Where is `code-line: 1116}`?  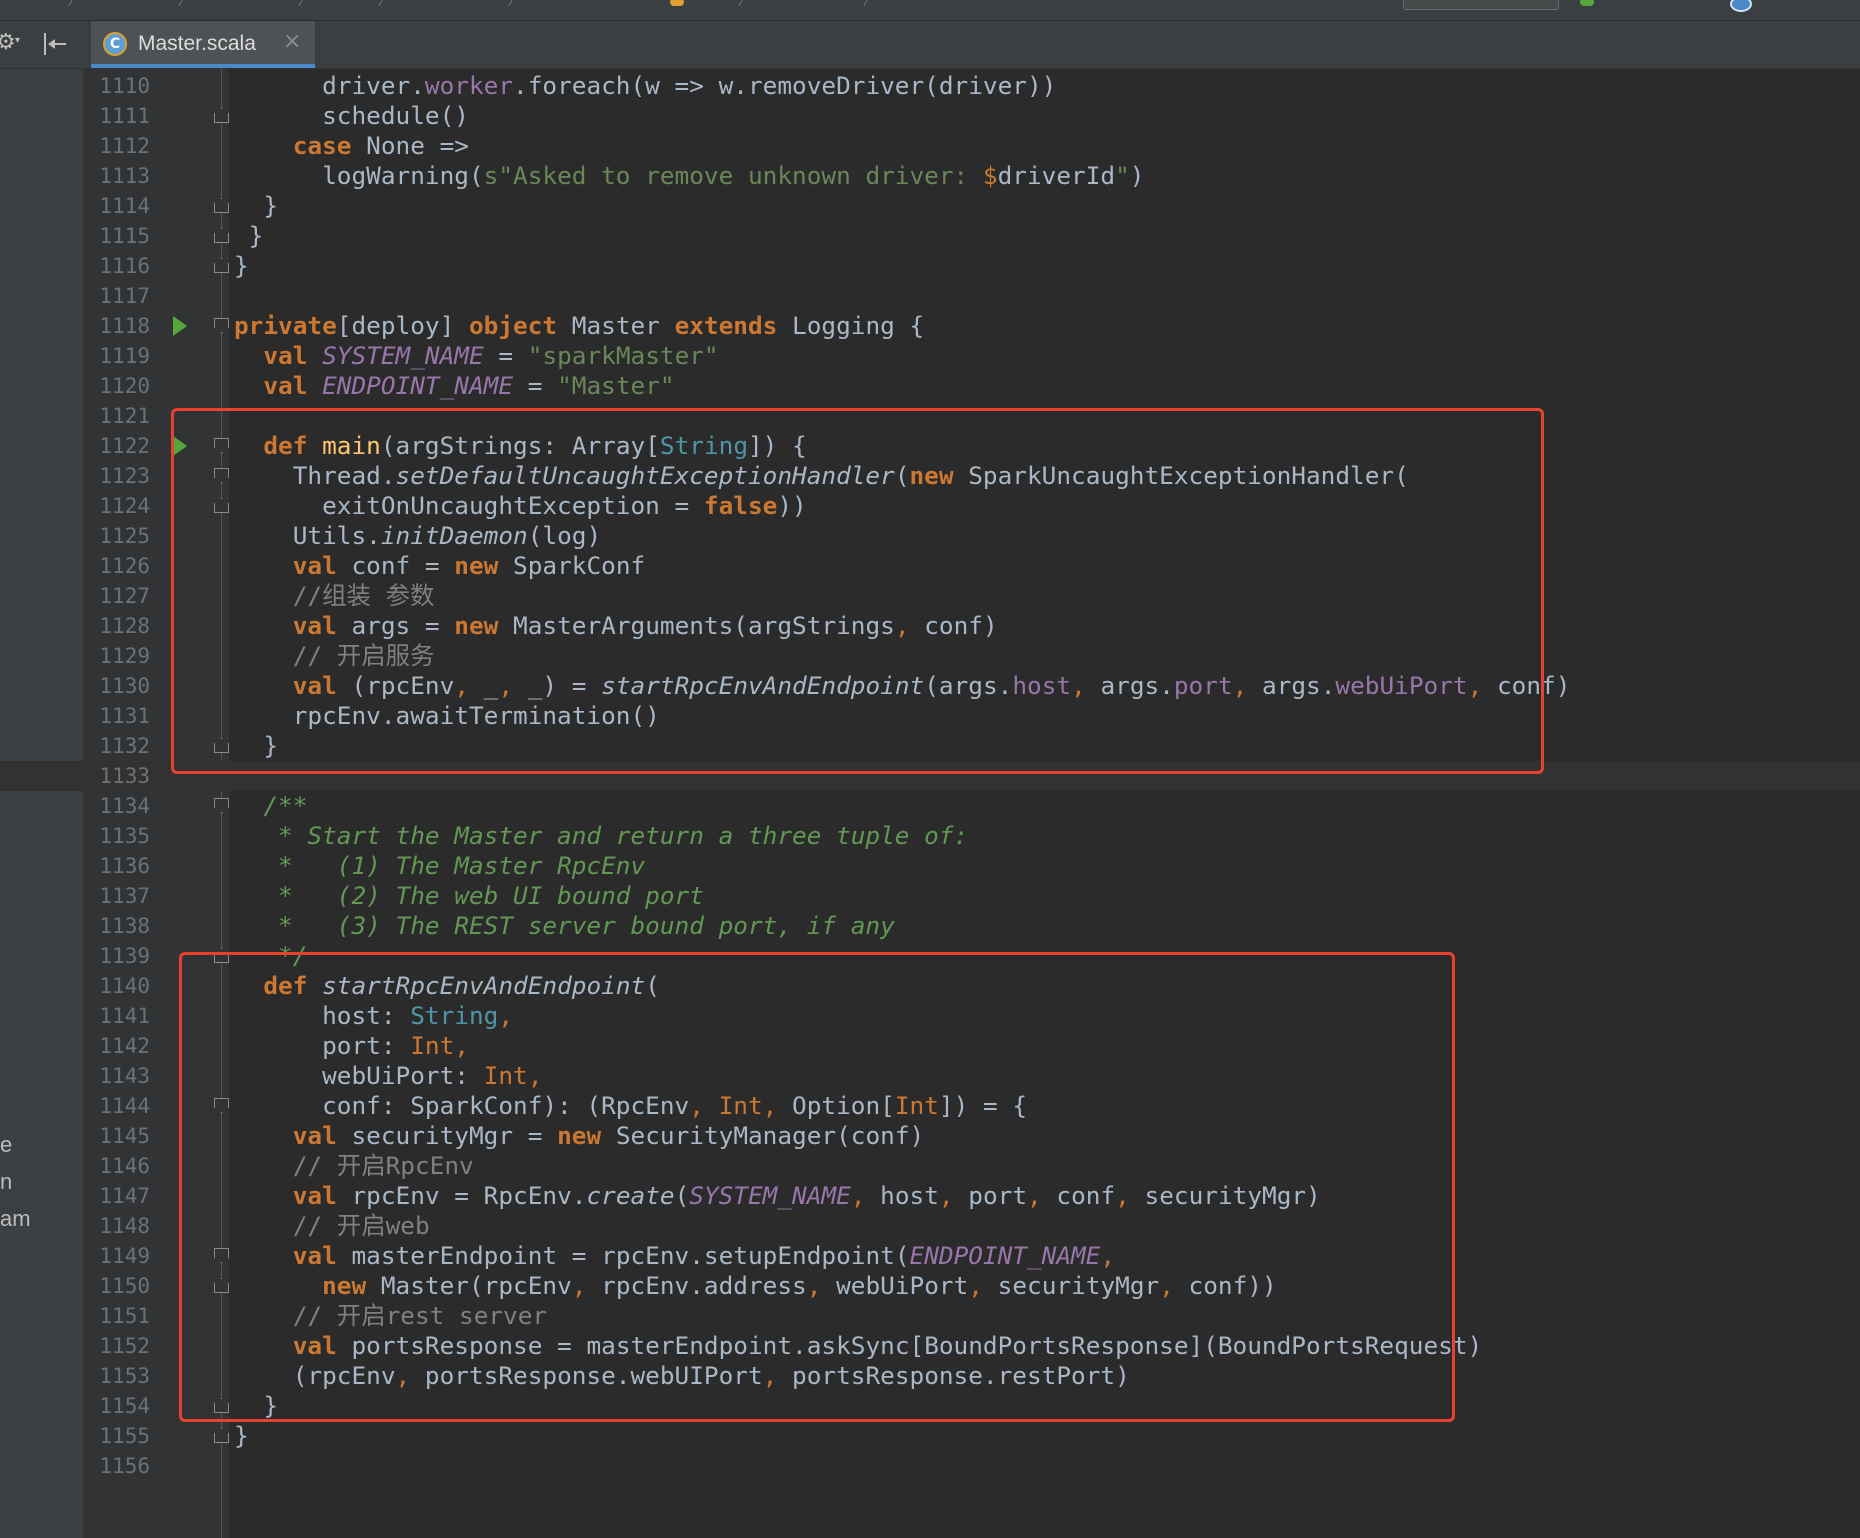 code-line: 1116} is located at coordinates (930, 266).